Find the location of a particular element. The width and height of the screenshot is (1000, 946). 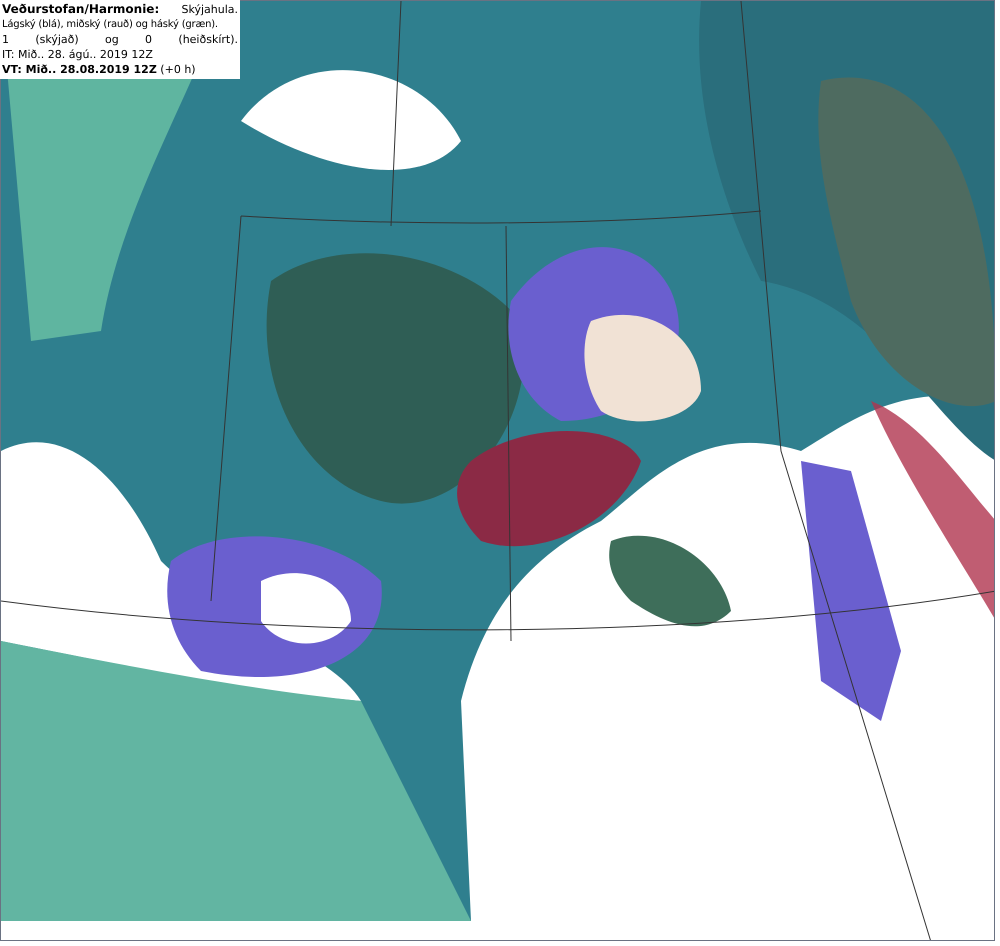

issue-time: IT: Mið.. 28. ágú.. 2019 12Z is located at coordinates (78, 54).